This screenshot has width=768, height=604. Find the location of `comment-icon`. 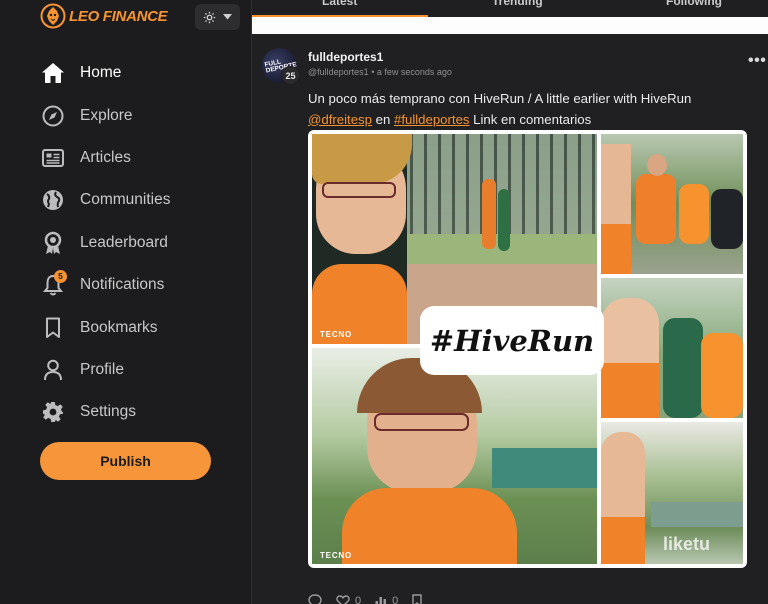

comment-icon is located at coordinates (315, 599).